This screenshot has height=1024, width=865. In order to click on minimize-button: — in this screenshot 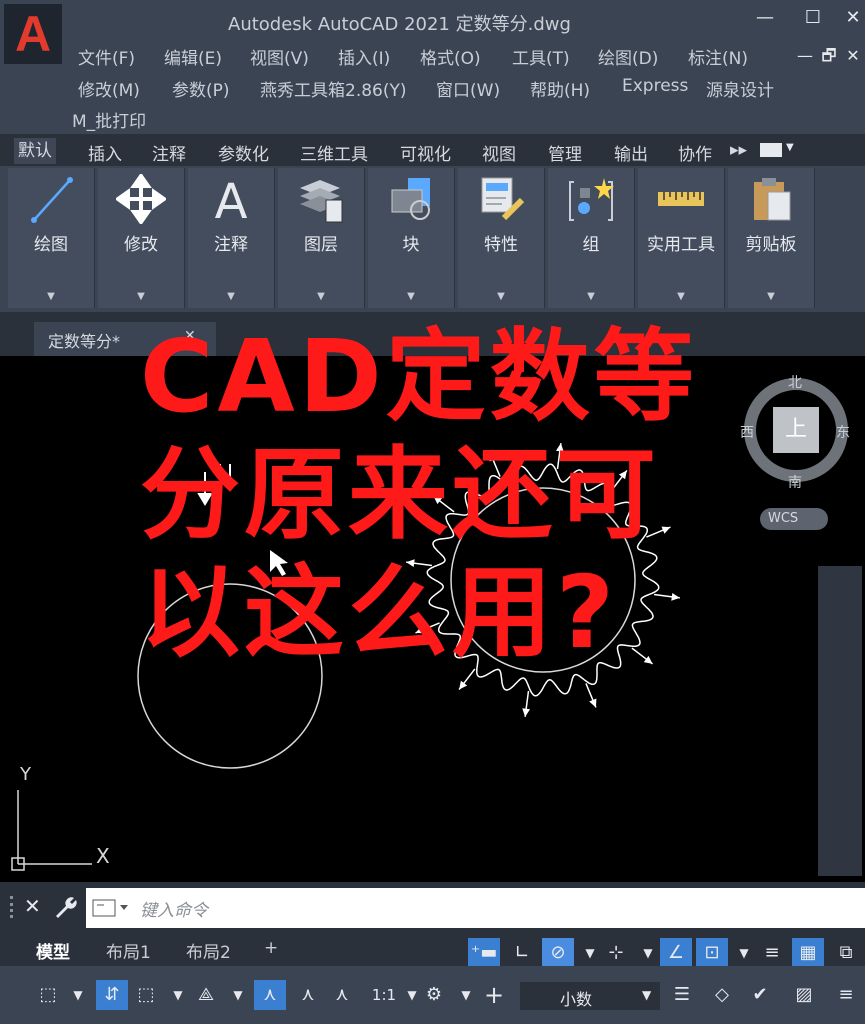, I will do `click(765, 18)`.